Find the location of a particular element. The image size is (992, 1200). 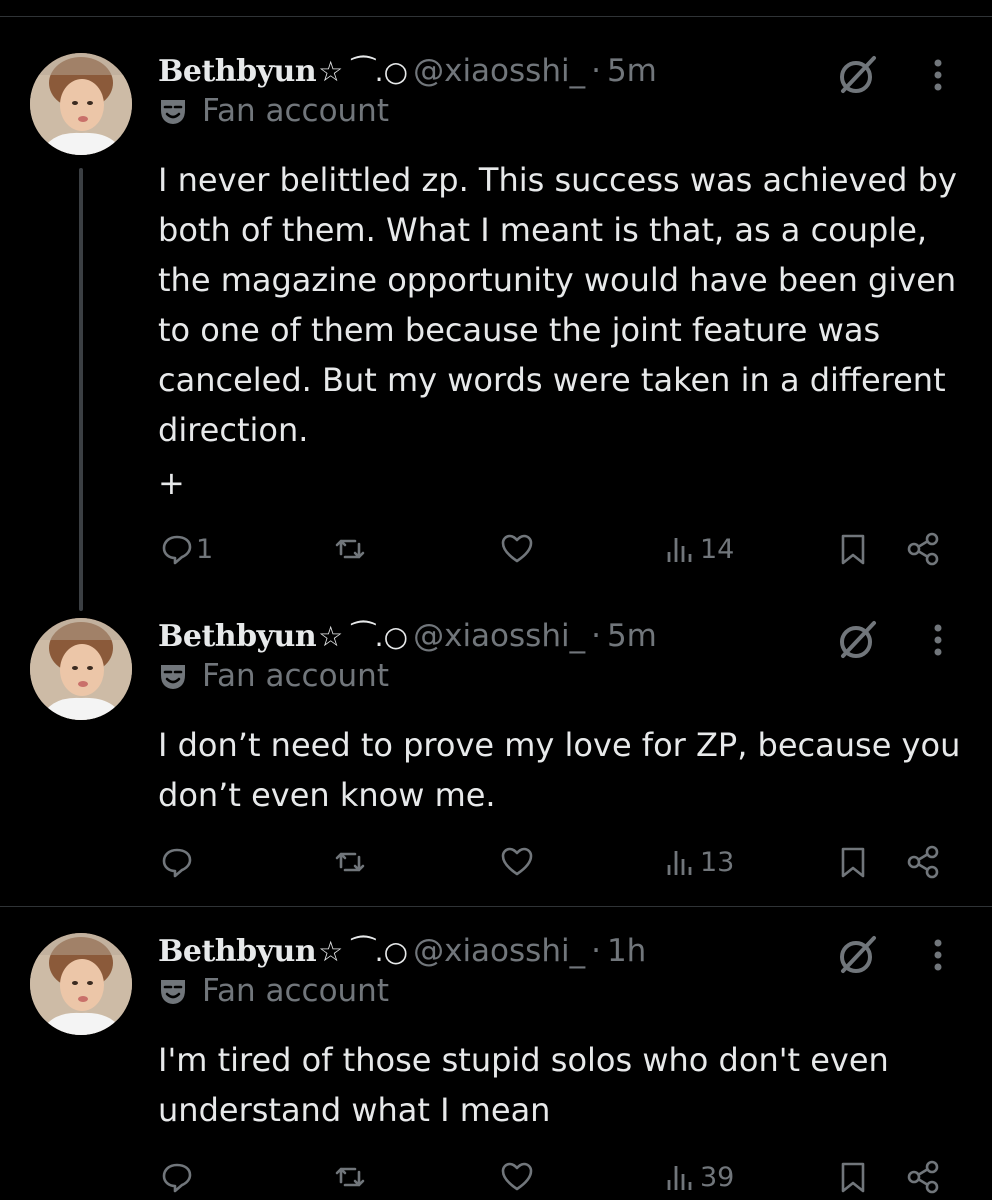

post-extra-plus: + is located at coordinates (171, 483).